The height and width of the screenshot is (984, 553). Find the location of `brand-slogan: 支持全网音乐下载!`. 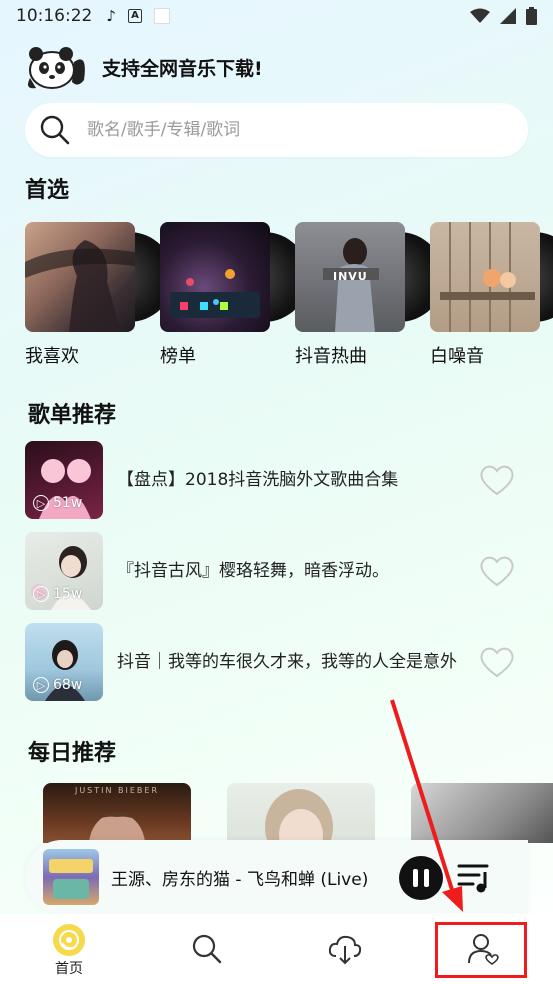

brand-slogan: 支持全网音乐下载! is located at coordinates (182, 68).